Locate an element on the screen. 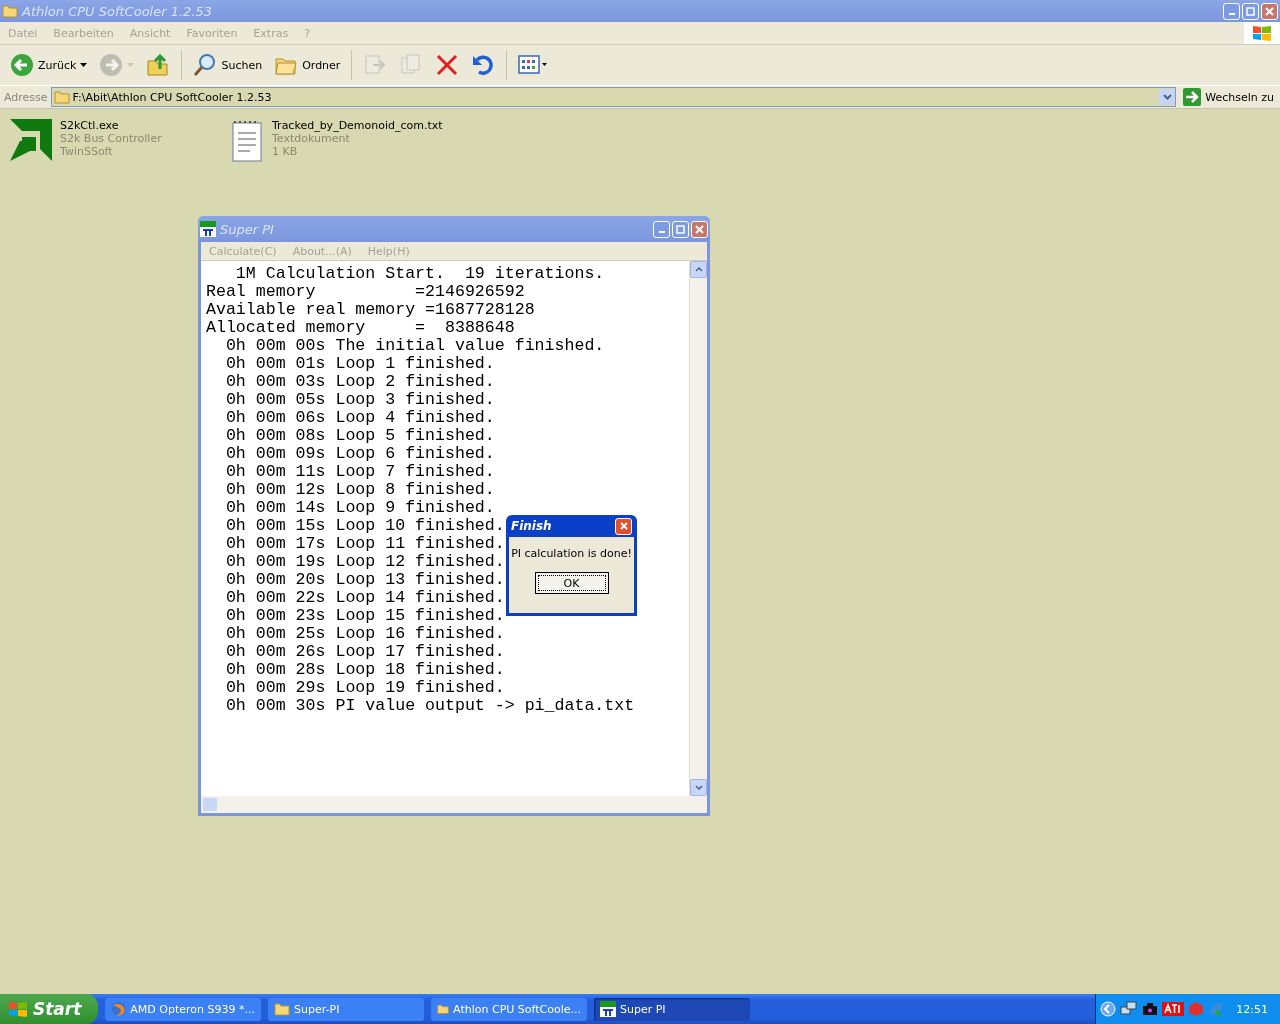 This screenshot has height=1024, width=1280. console-line: 0h 00m 03s Loop 2 finished. is located at coordinates (359, 382).